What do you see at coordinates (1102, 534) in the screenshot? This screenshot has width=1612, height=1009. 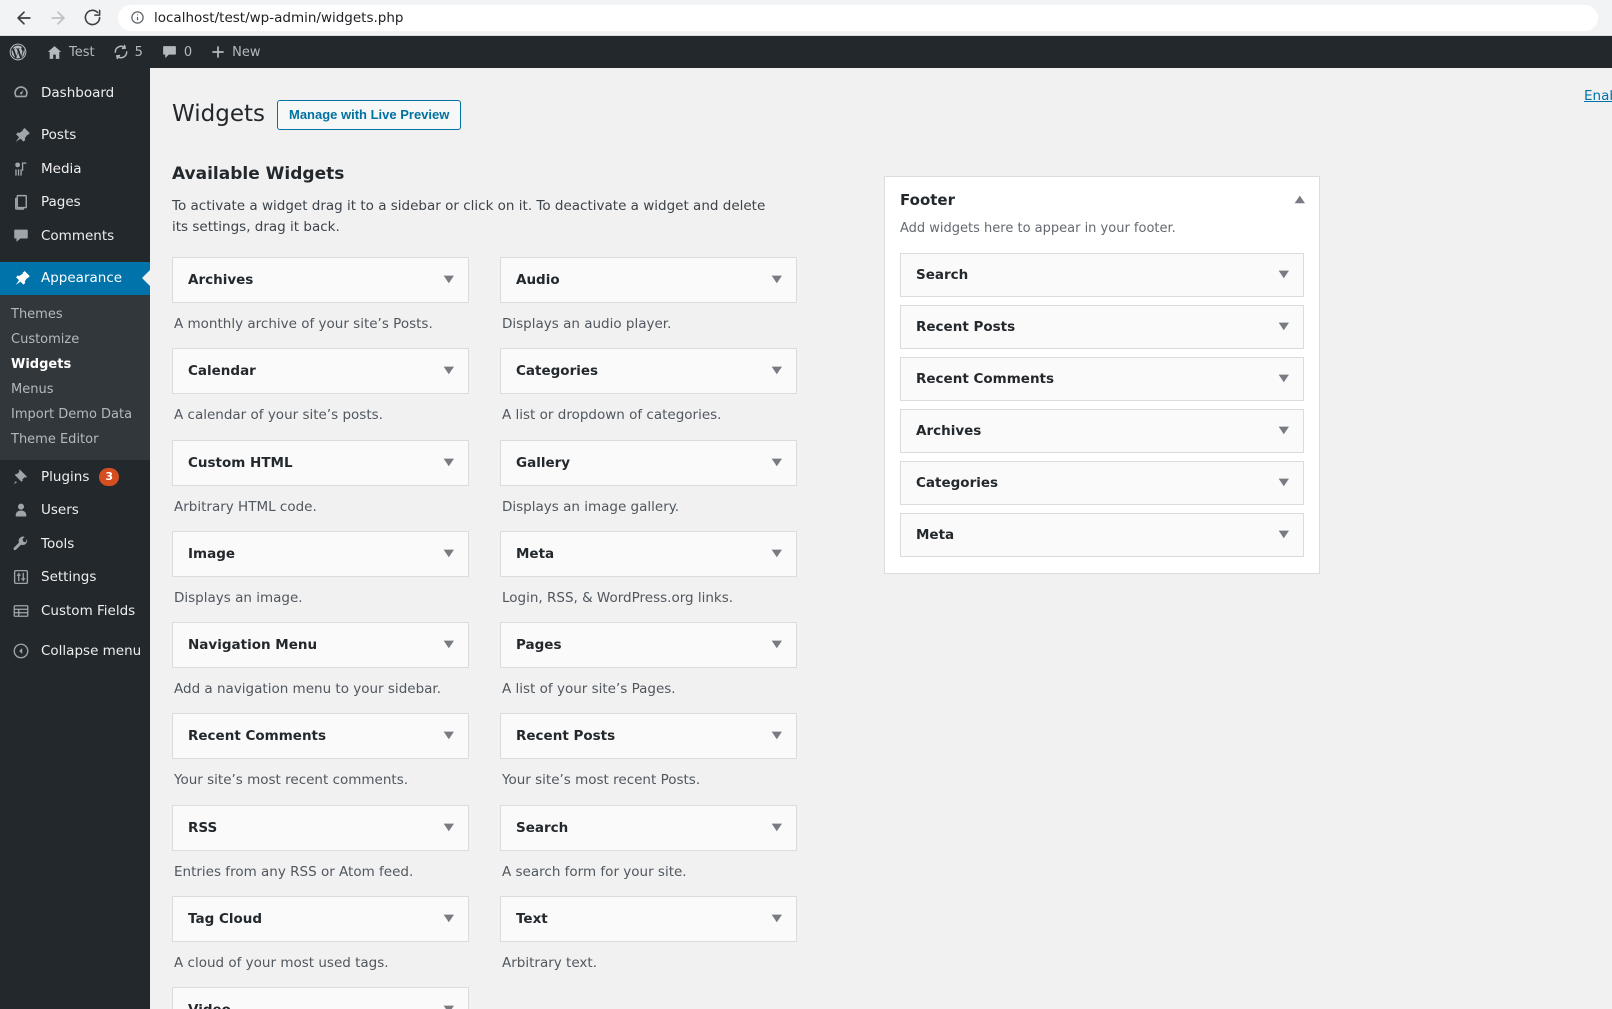 I see `footer-widget-row: Meta ▼` at bounding box center [1102, 534].